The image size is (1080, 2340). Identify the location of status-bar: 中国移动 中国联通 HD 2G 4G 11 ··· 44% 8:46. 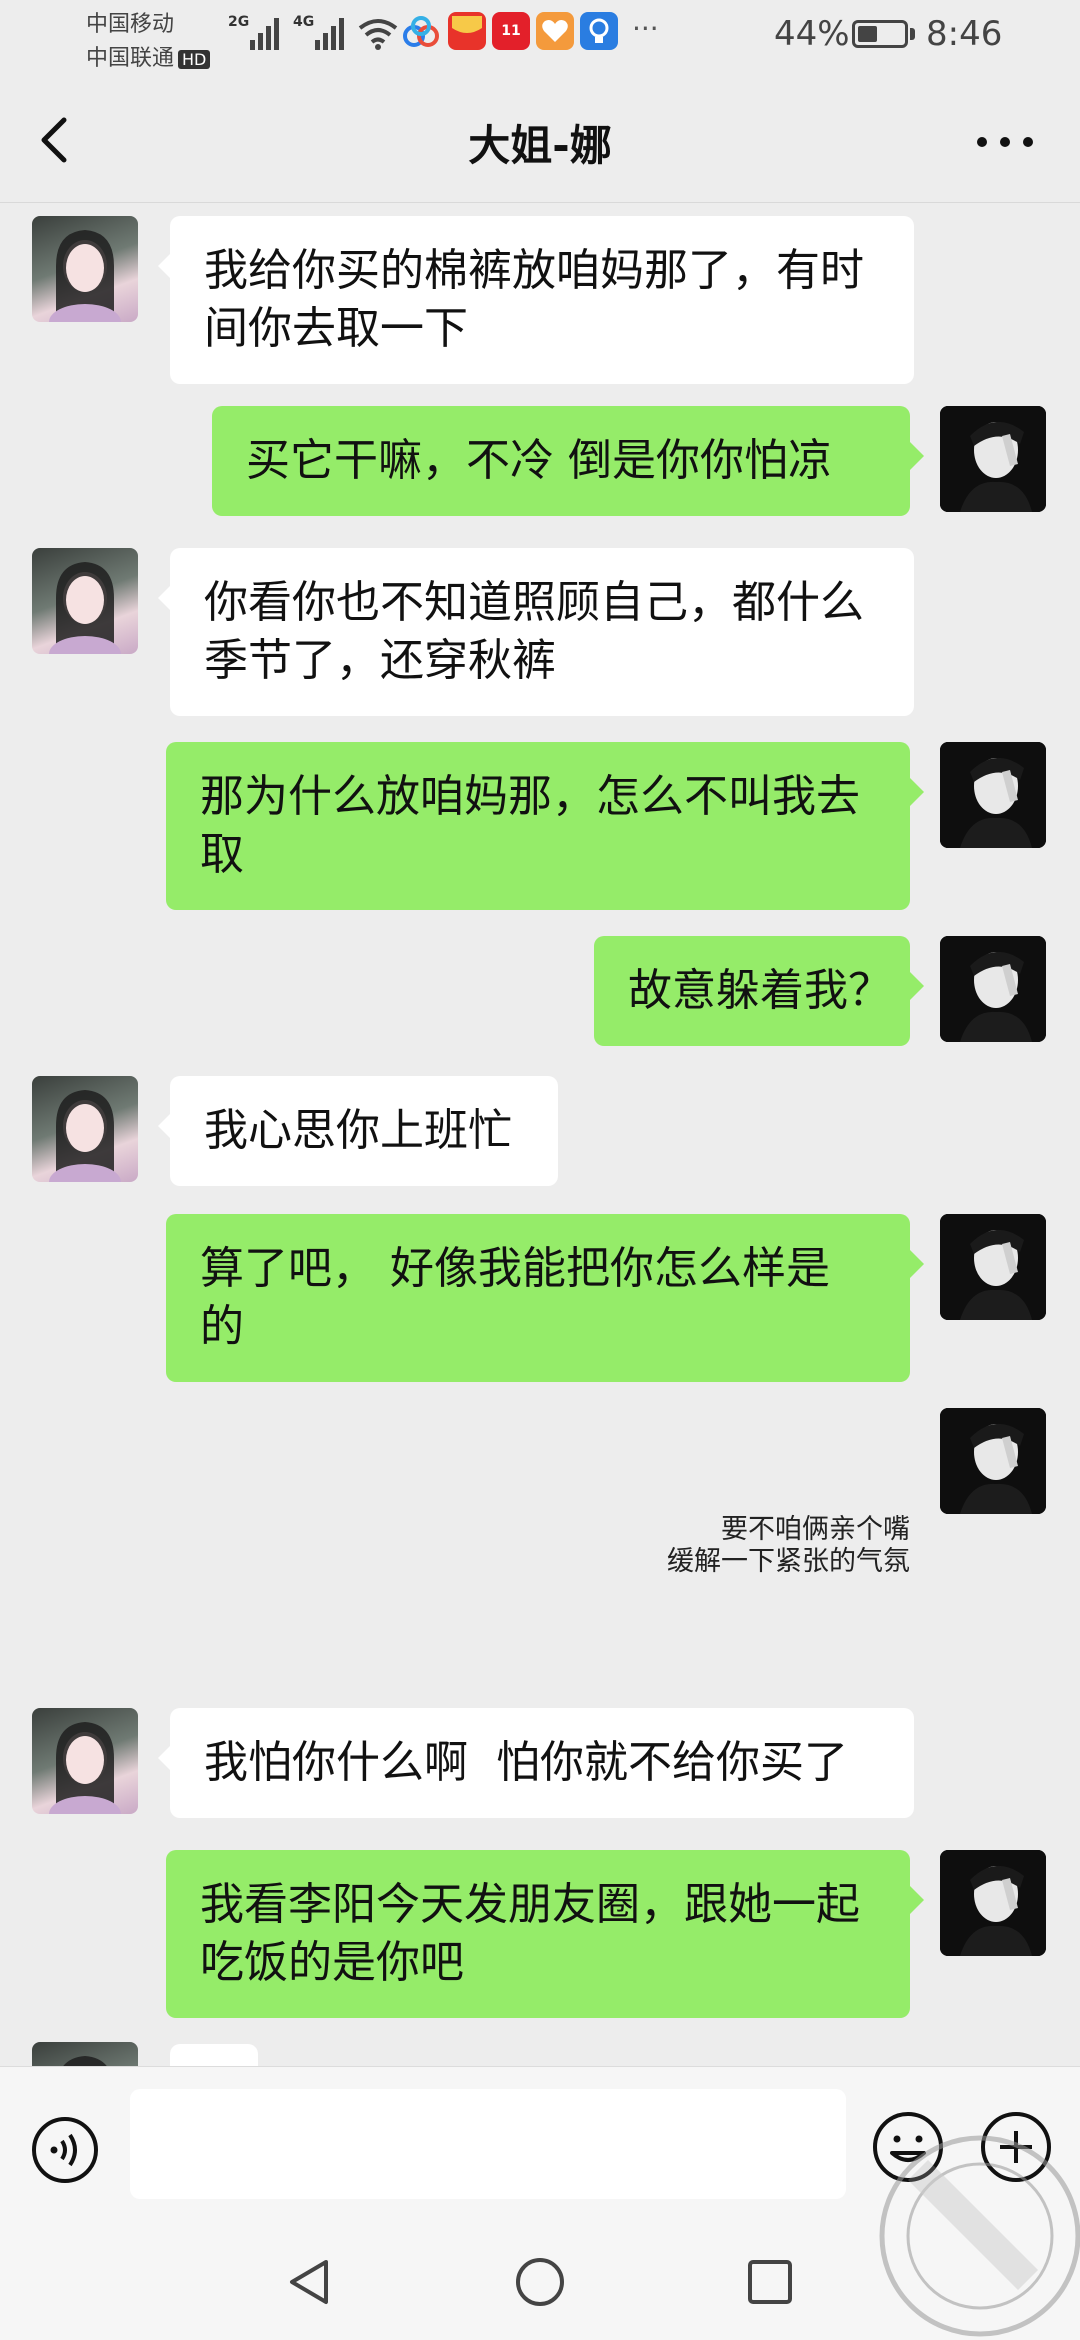
(540, 39).